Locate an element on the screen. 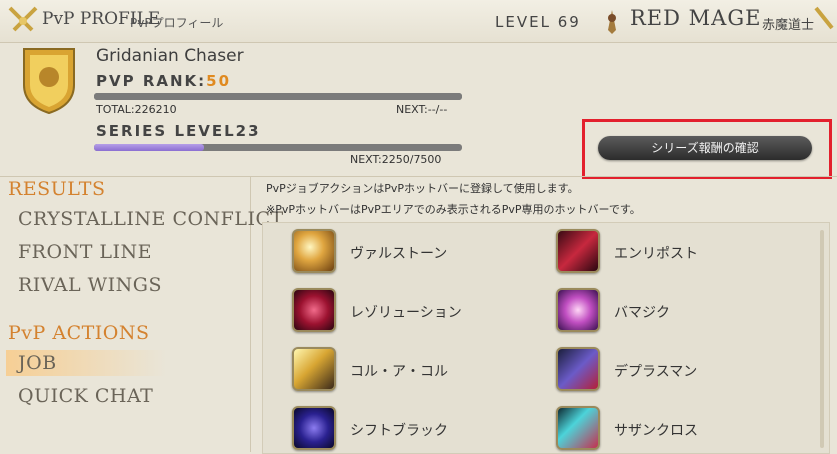  southern-cross-icon is located at coordinates (578, 428).